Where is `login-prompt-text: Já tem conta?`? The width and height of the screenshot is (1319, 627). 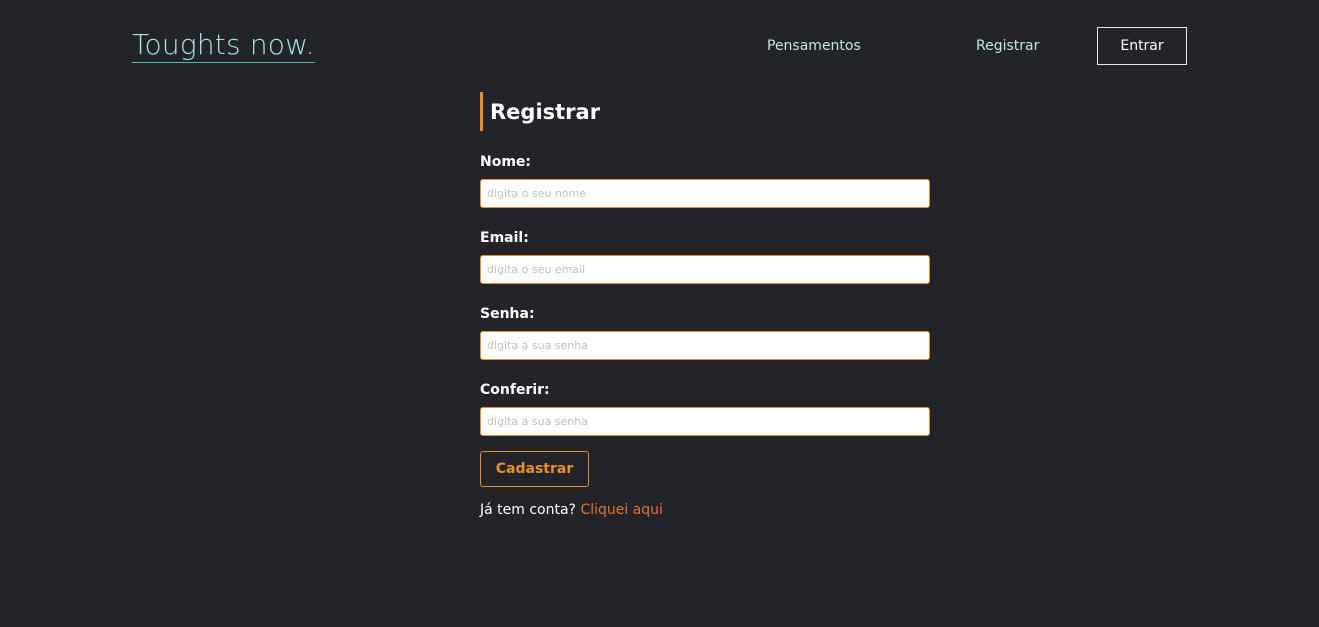
login-prompt-text: Já tem conta? is located at coordinates (528, 510).